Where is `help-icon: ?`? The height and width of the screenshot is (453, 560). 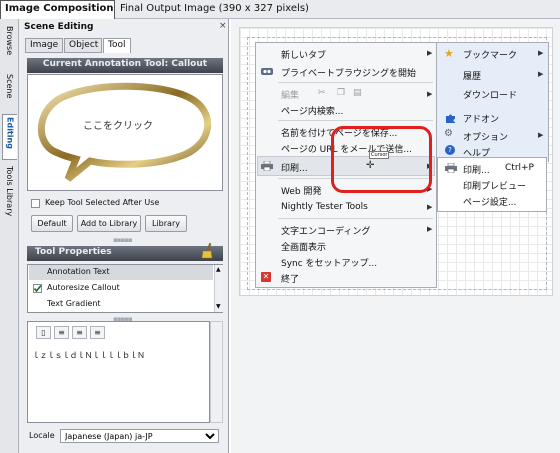 help-icon: ? is located at coordinates (450, 150).